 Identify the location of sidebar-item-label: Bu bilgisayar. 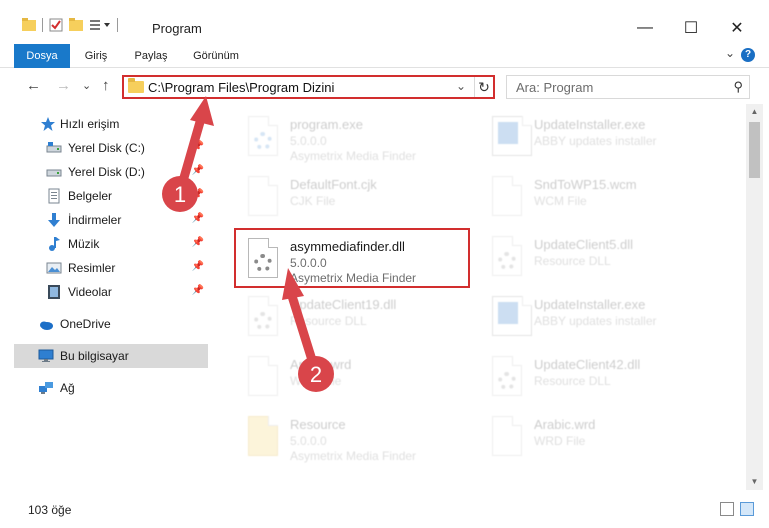
(94, 356).